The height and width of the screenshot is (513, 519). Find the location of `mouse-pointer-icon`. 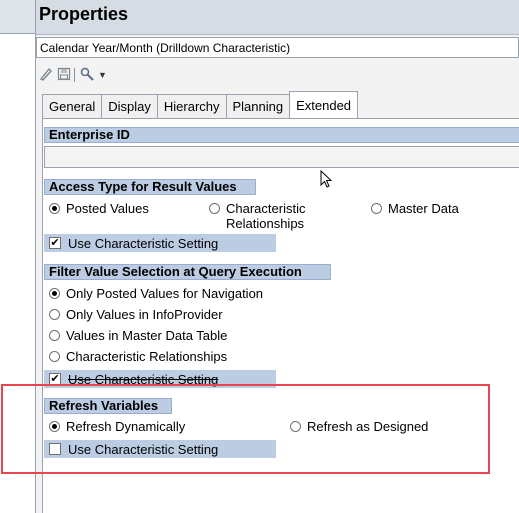

mouse-pointer-icon is located at coordinates (326, 179).